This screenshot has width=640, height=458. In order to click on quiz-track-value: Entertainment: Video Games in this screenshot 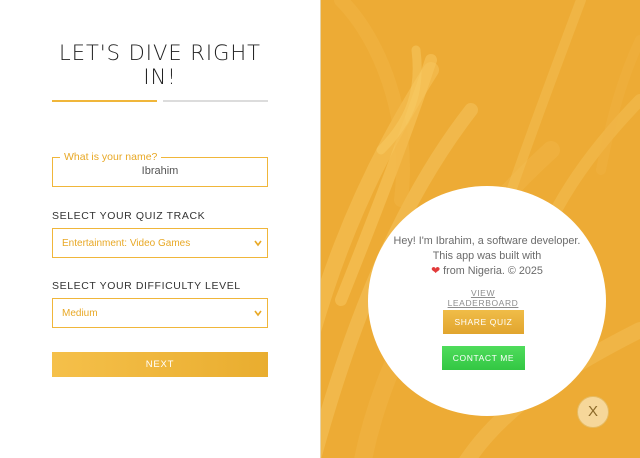, I will do `click(126, 243)`.